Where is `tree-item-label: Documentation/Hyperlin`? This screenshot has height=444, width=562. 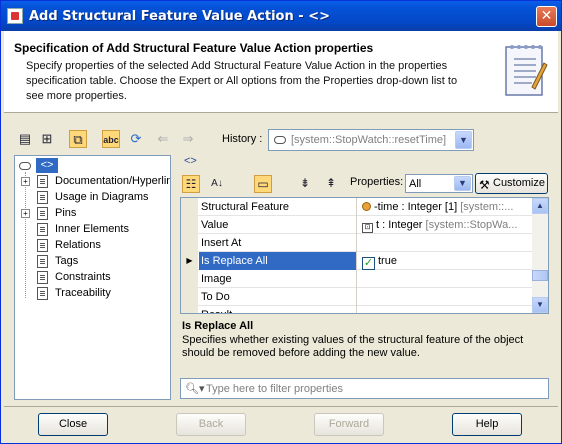 tree-item-label: Documentation/Hyperlin is located at coordinates (113, 181).